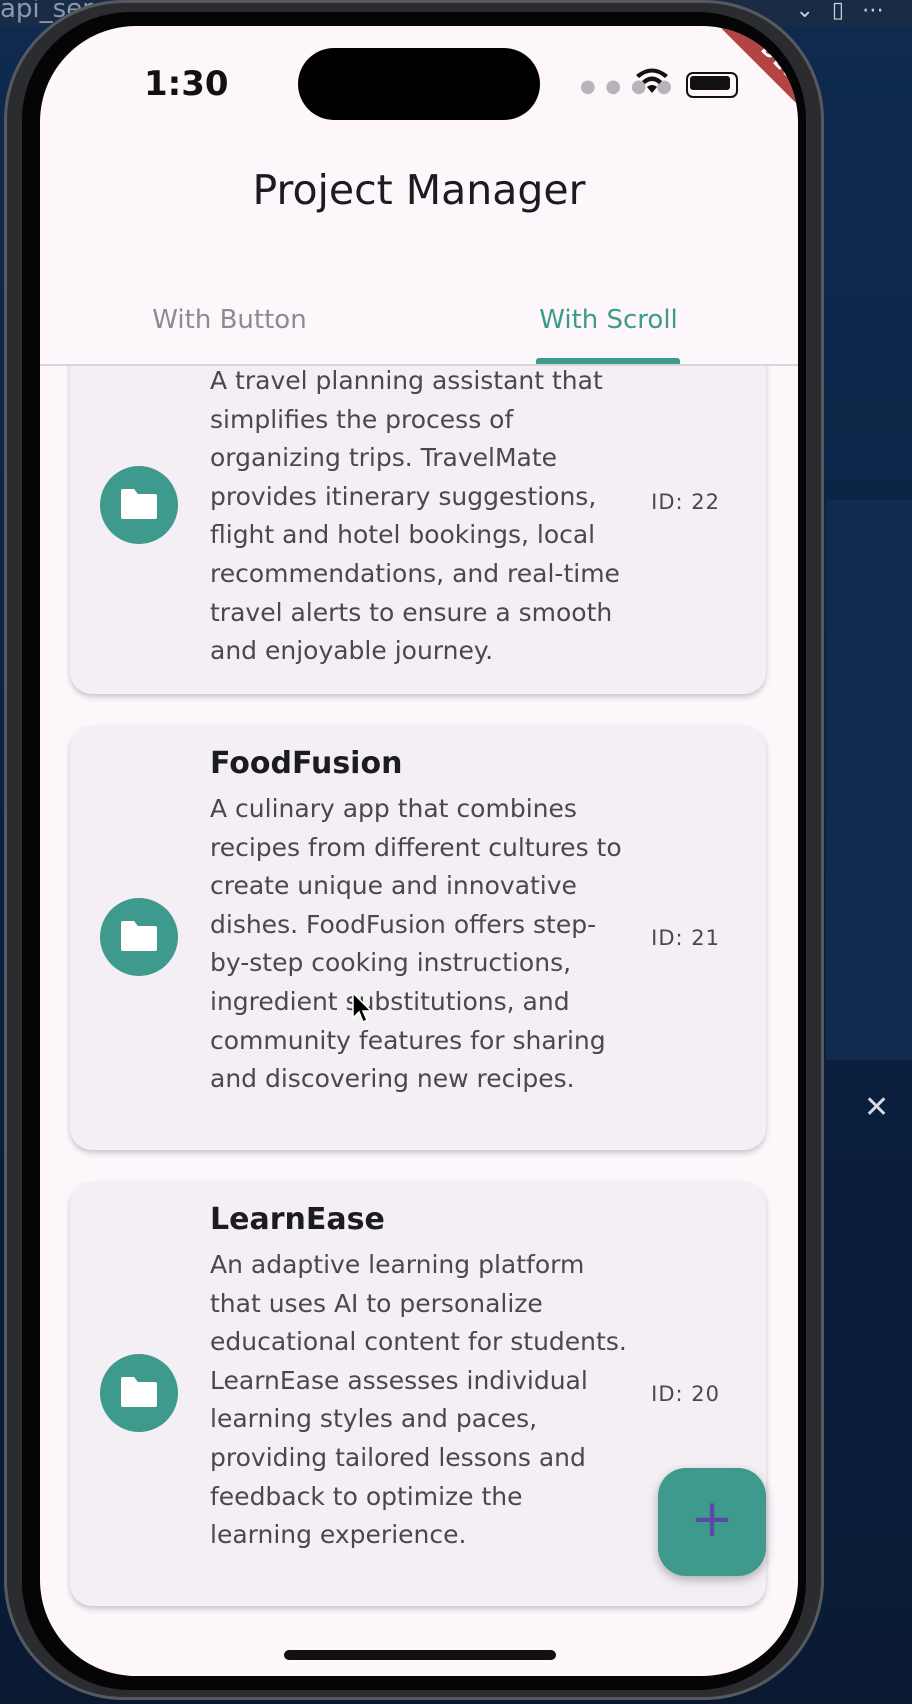 Image resolution: width=912 pixels, height=1704 pixels. I want to click on tab-indicator, so click(608, 361).